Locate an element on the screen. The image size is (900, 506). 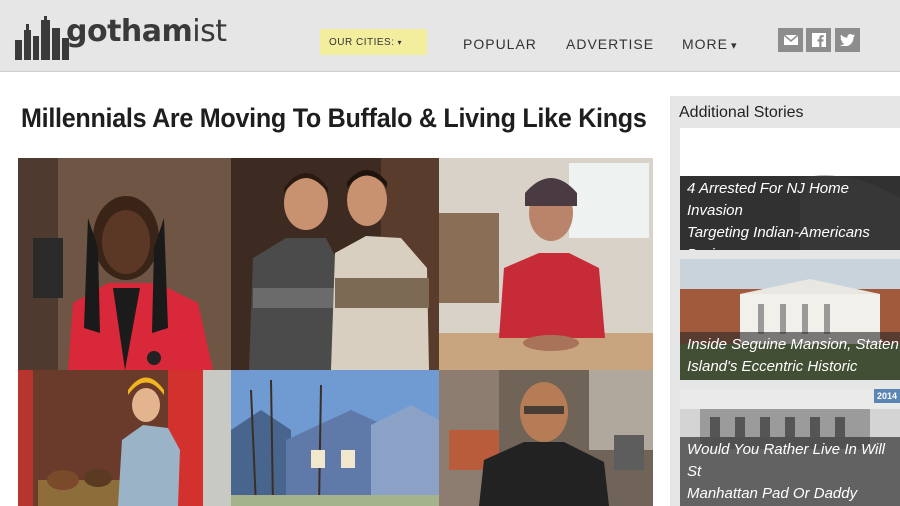
collage-photo-woman-red-coat is located at coordinates (124, 264).